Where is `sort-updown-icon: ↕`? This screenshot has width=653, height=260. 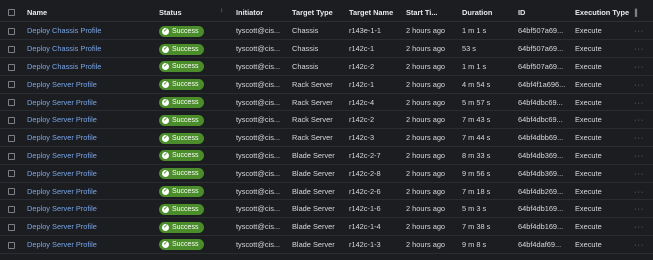 sort-updown-icon: ↕ is located at coordinates (221, 11).